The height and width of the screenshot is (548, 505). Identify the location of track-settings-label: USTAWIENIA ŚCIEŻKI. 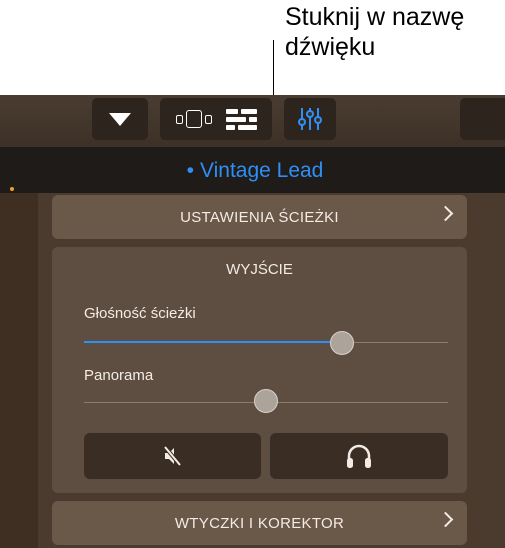
(259, 217).